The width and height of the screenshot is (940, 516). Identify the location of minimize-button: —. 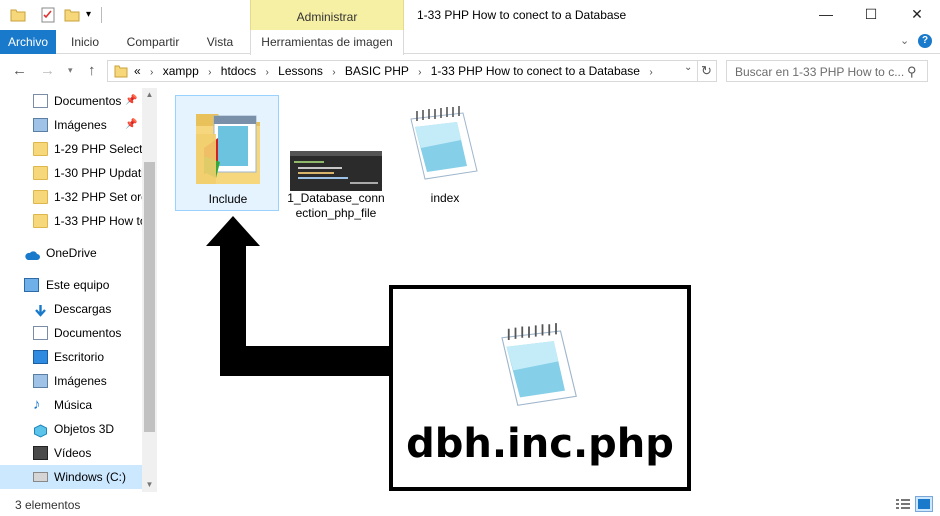
(826, 15).